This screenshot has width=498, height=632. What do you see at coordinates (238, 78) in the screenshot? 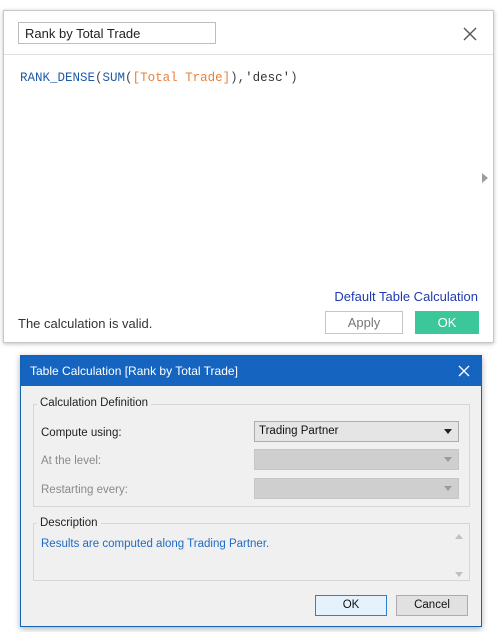
I see `formula-paren: ),` at bounding box center [238, 78].